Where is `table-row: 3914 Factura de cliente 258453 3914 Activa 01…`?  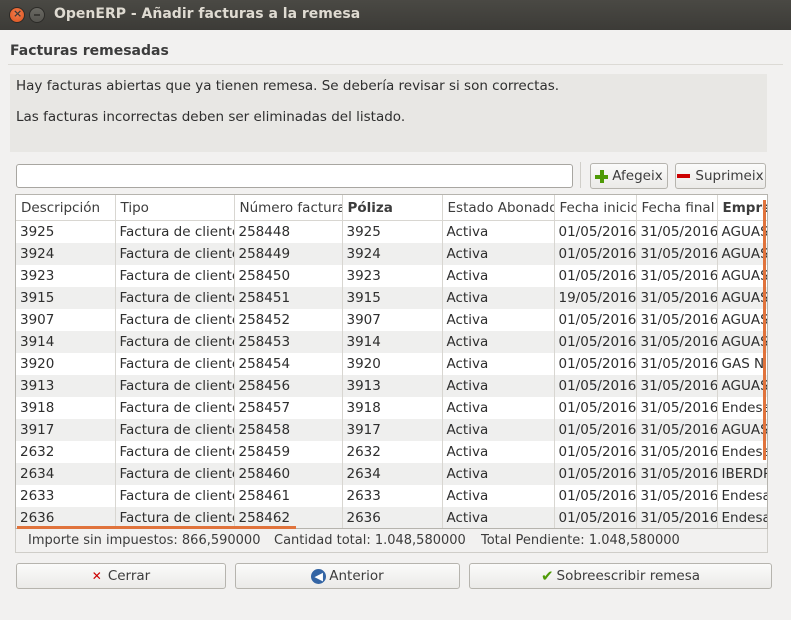
table-row: 3914 Factura de cliente 258453 3914 Activa 01… is located at coordinates (391, 342).